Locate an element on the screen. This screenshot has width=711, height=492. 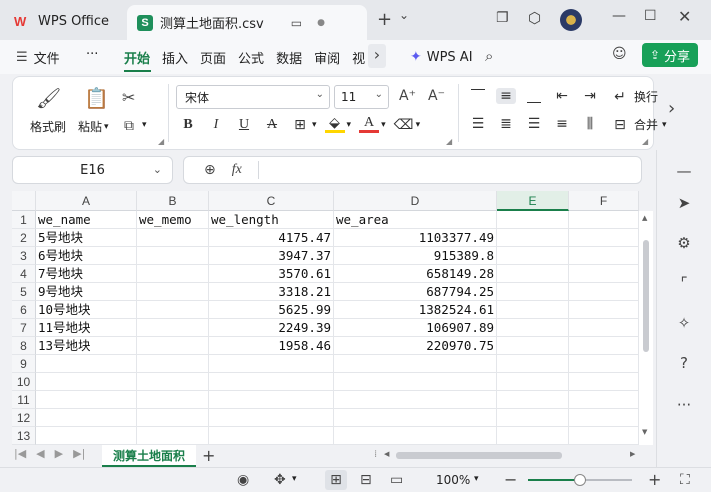
eraser-icon: ⌫ is located at coordinates (404, 125).